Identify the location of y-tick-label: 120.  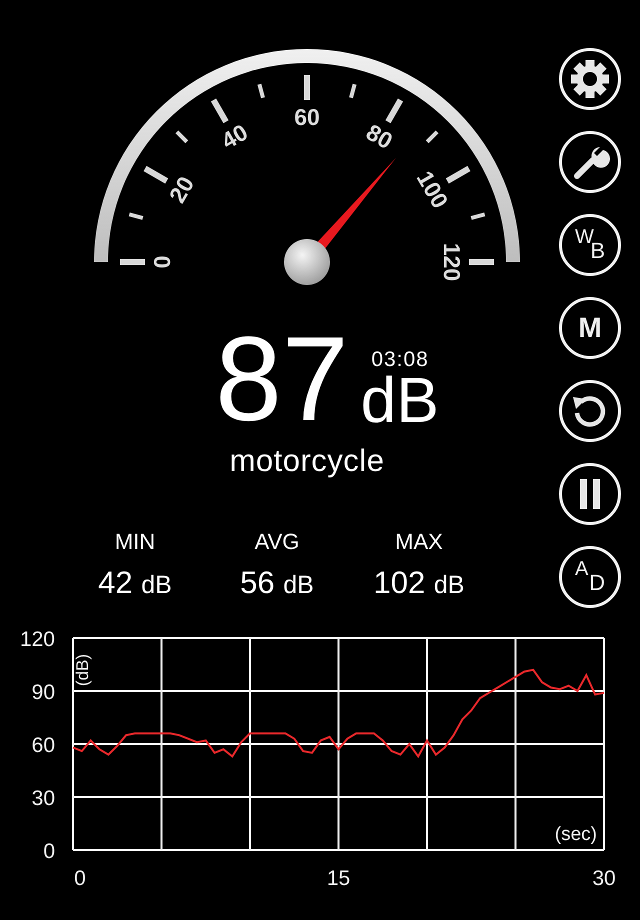
(37, 640).